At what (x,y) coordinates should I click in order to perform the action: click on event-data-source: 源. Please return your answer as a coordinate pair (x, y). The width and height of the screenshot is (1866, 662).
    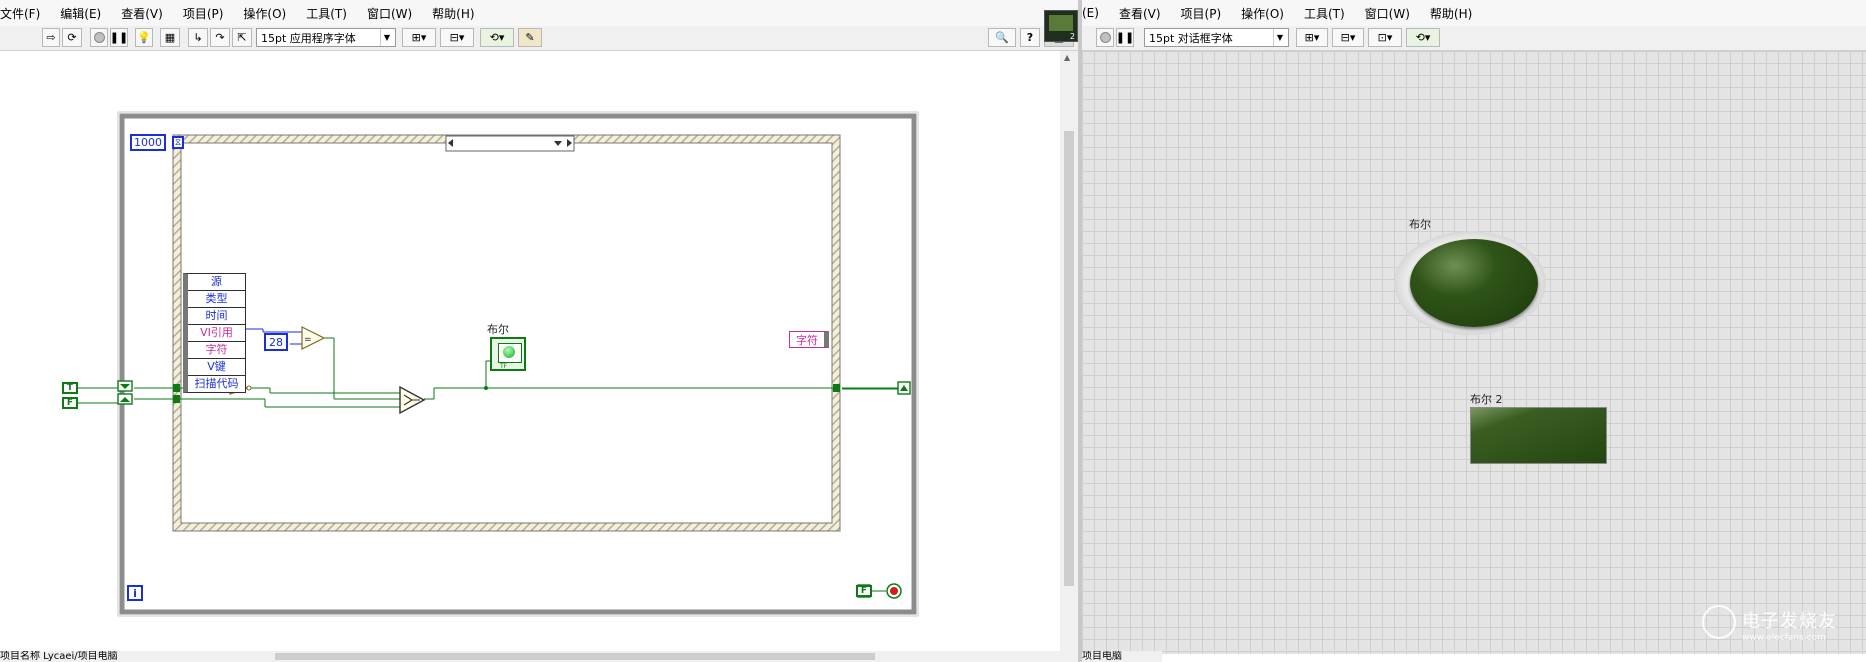
    Looking at the image, I should click on (216, 282).